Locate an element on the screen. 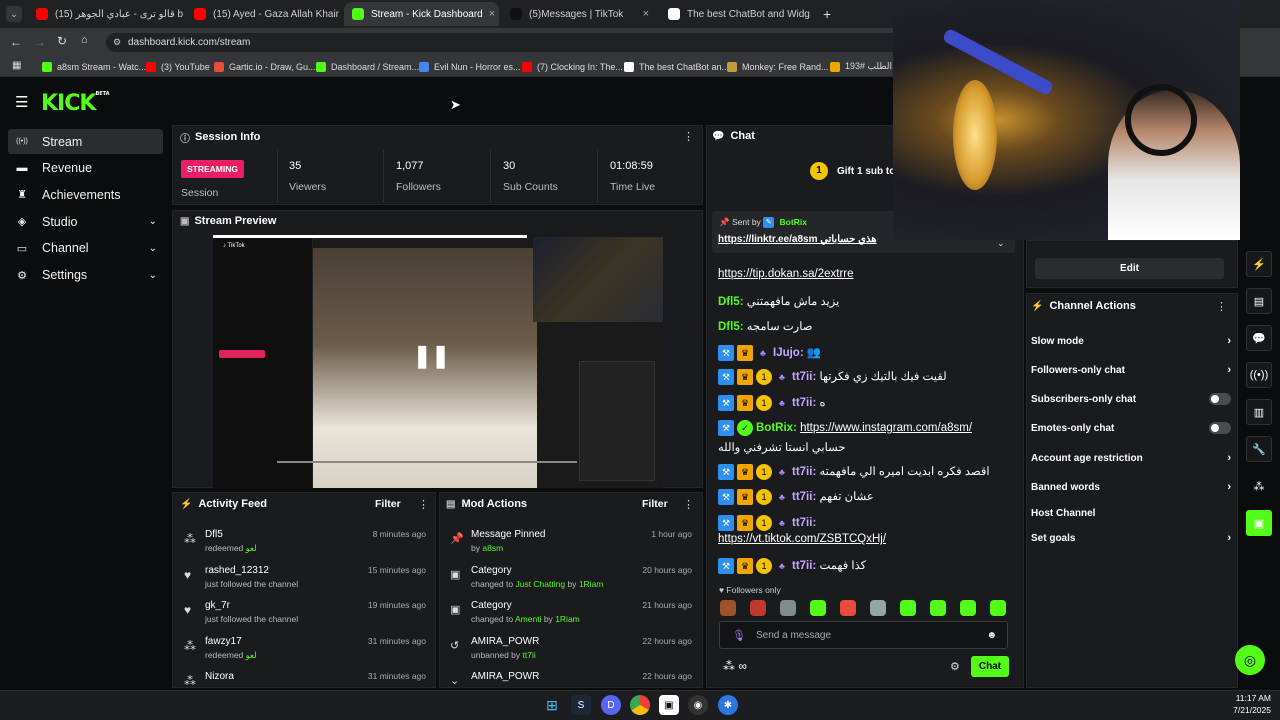  browser-tab: (15) Ayed - Gaza Allah Khair (T × is located at coordinates (263, 14).